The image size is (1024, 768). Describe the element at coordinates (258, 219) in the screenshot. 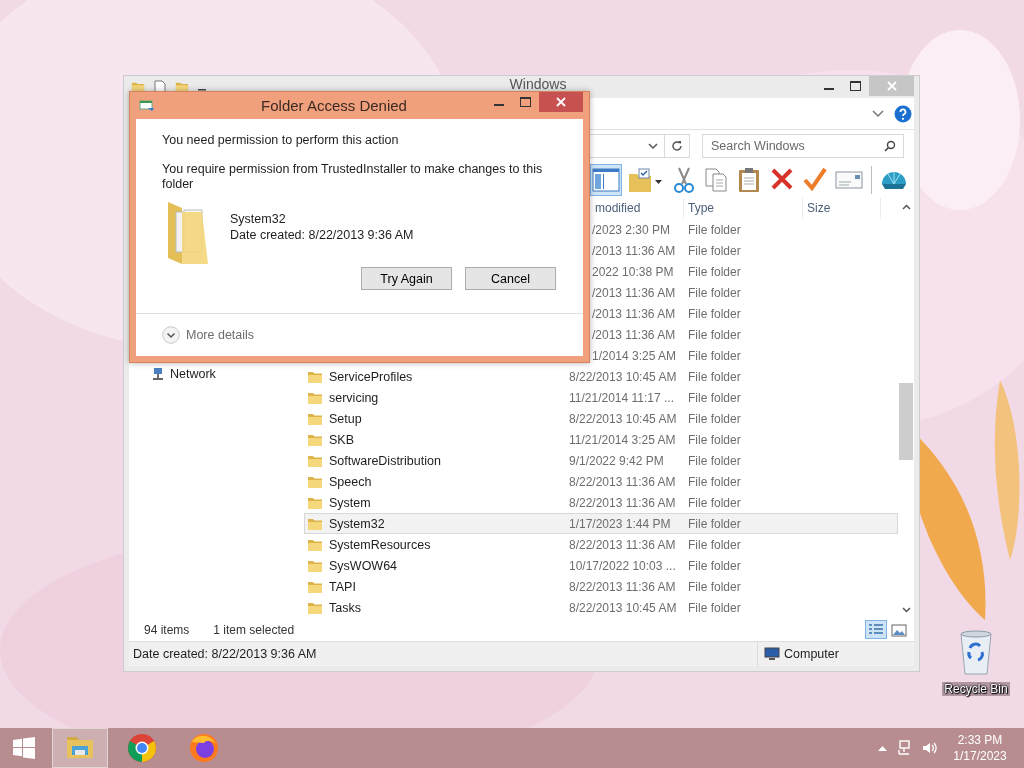

I see `item-name: System32` at that location.